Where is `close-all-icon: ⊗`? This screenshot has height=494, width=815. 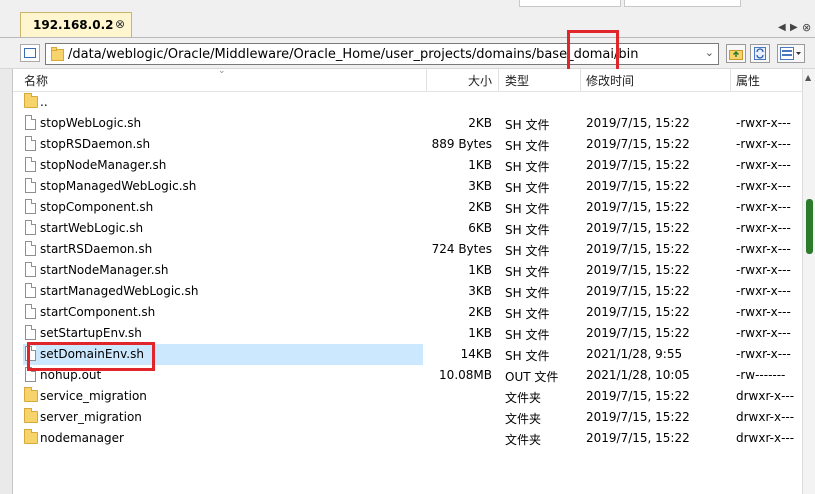
close-all-icon: ⊗ is located at coordinates (806, 27).